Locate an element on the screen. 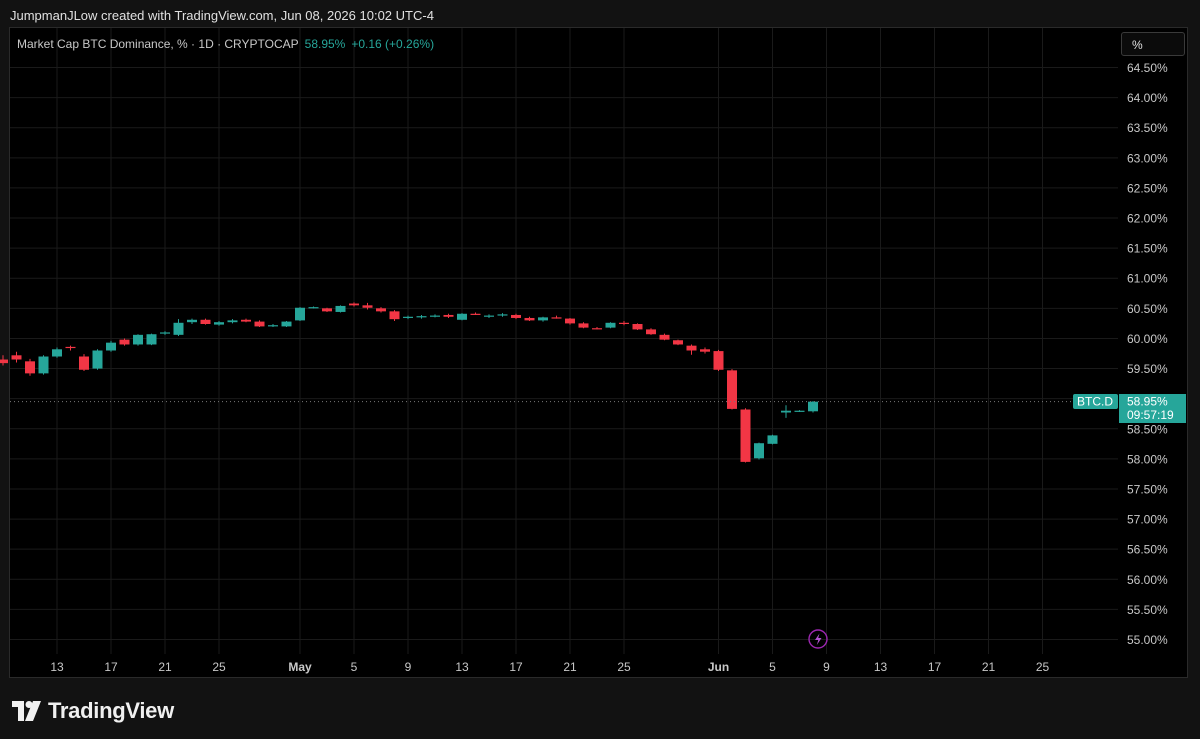  y-tick-label: 55.00% is located at coordinates (1147, 640).